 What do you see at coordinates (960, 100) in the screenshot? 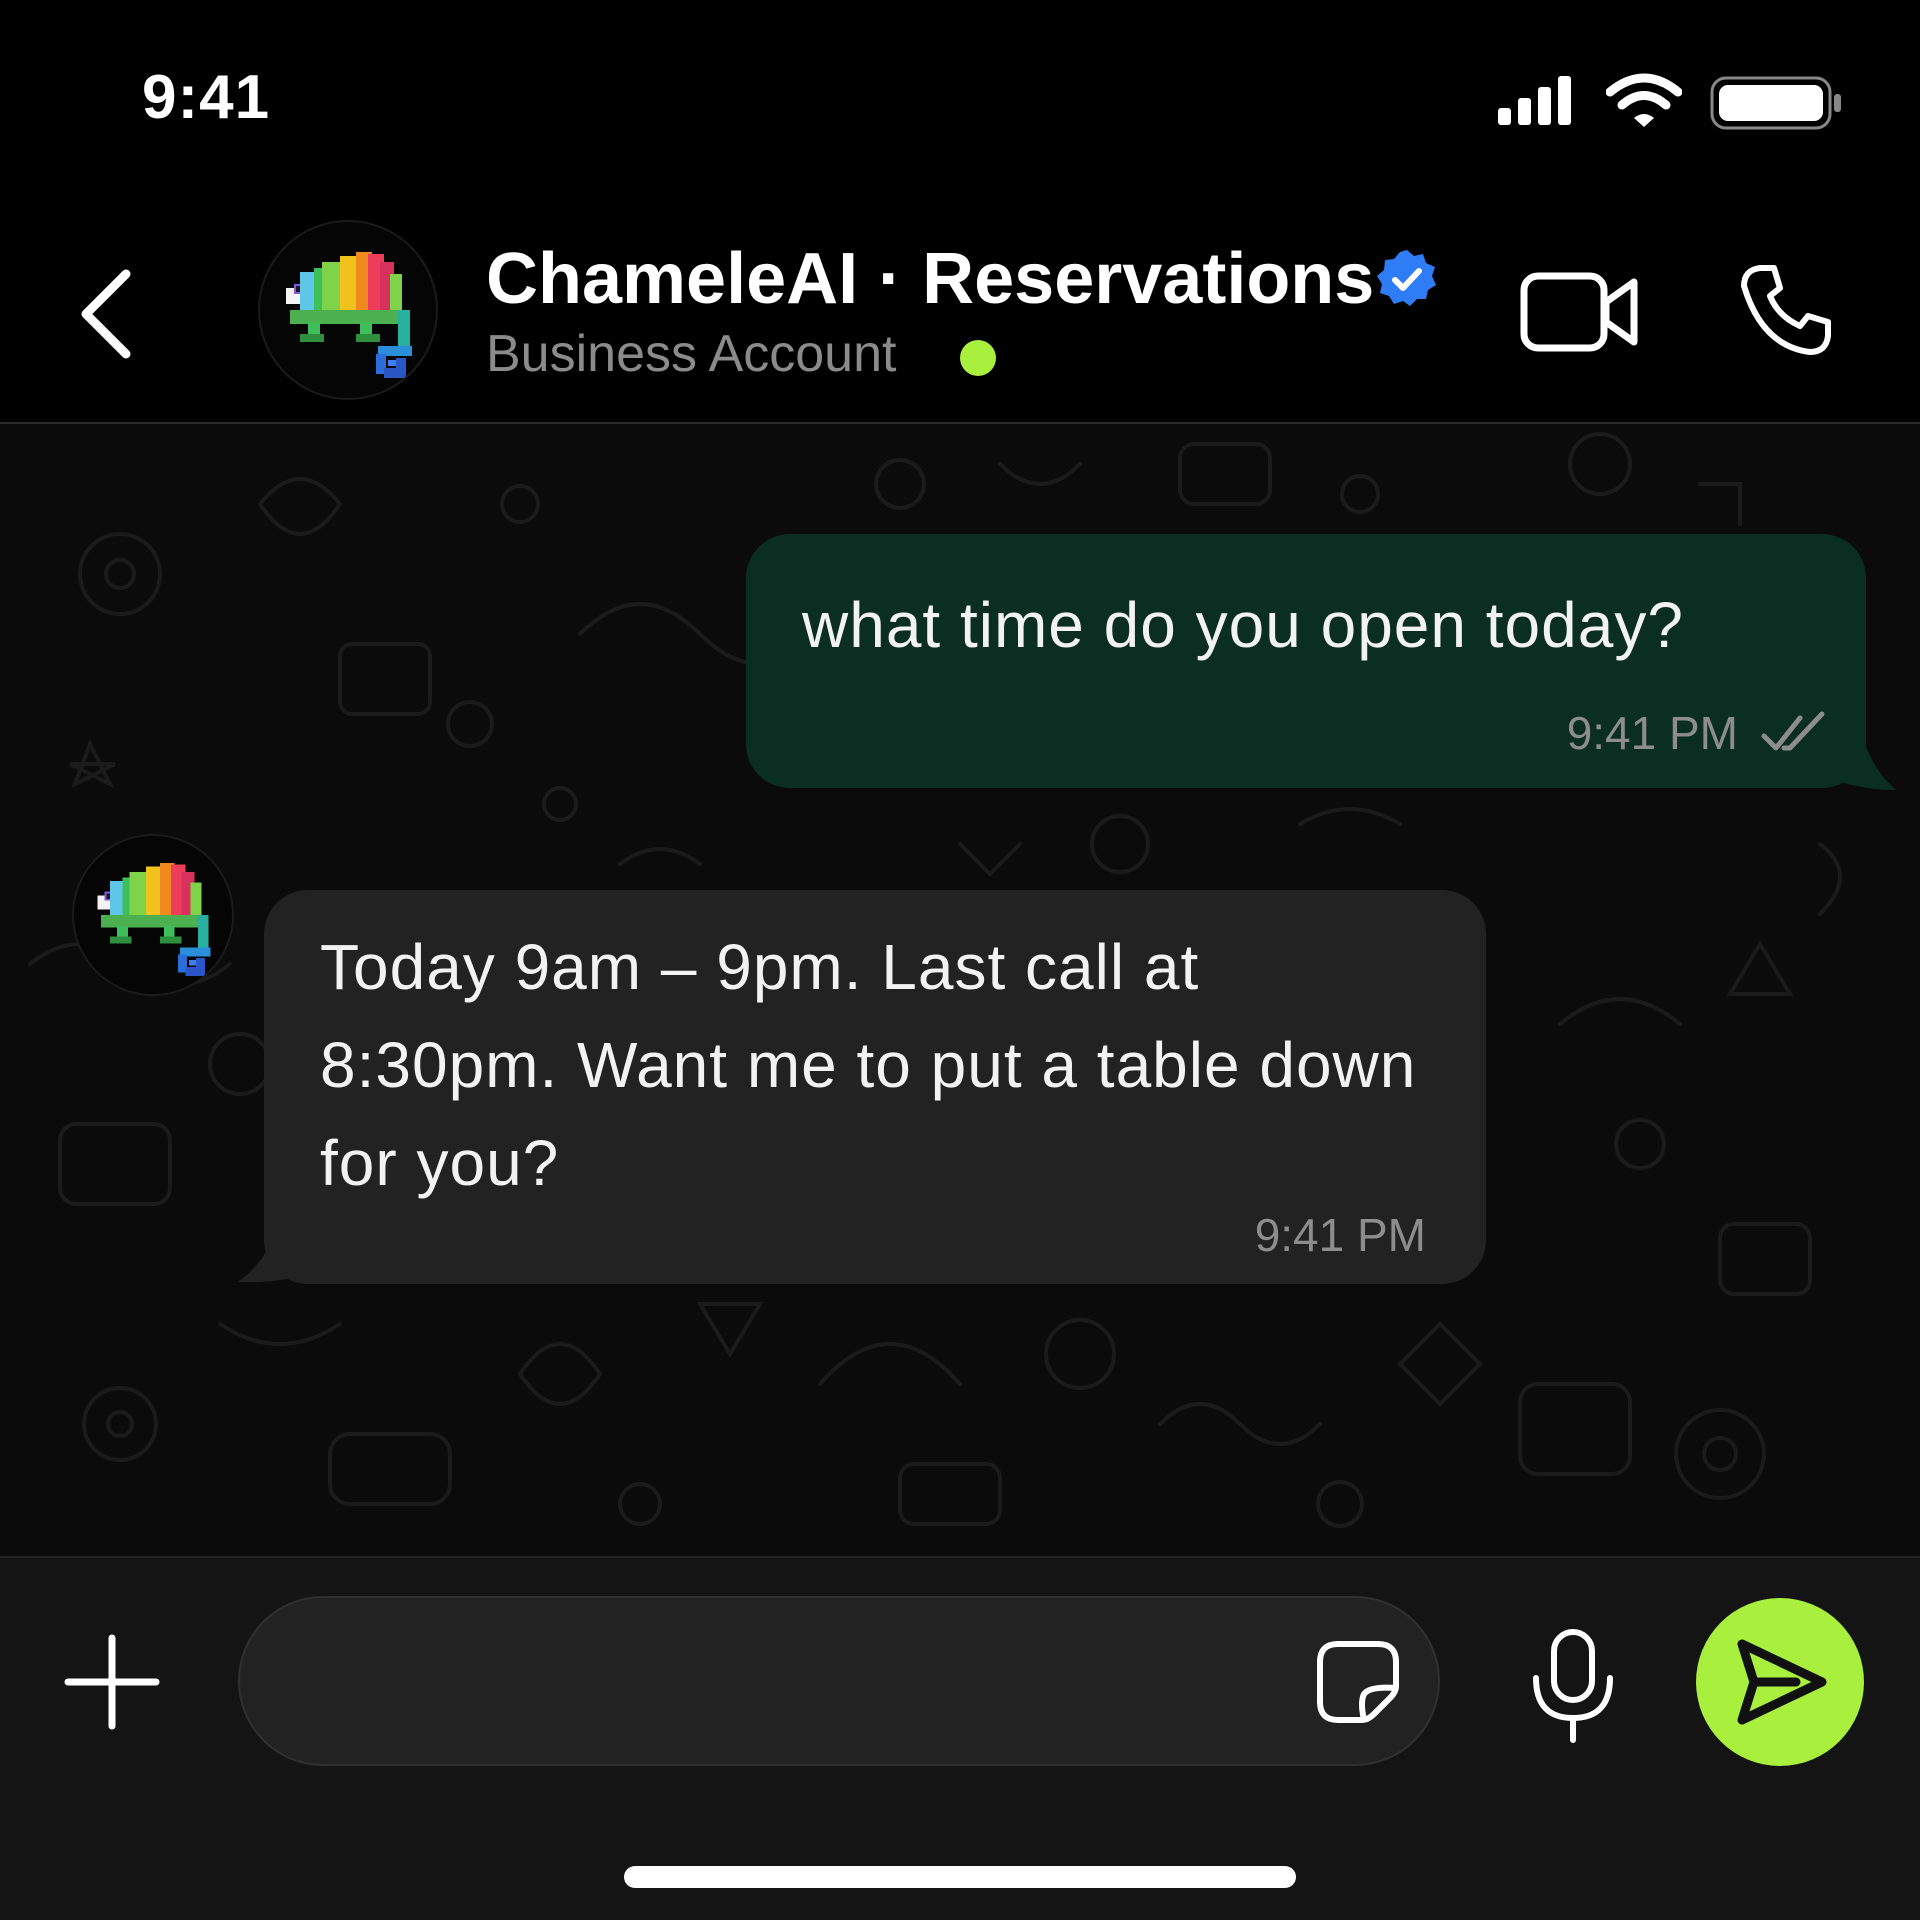
I see `status-bar: 9:41` at bounding box center [960, 100].